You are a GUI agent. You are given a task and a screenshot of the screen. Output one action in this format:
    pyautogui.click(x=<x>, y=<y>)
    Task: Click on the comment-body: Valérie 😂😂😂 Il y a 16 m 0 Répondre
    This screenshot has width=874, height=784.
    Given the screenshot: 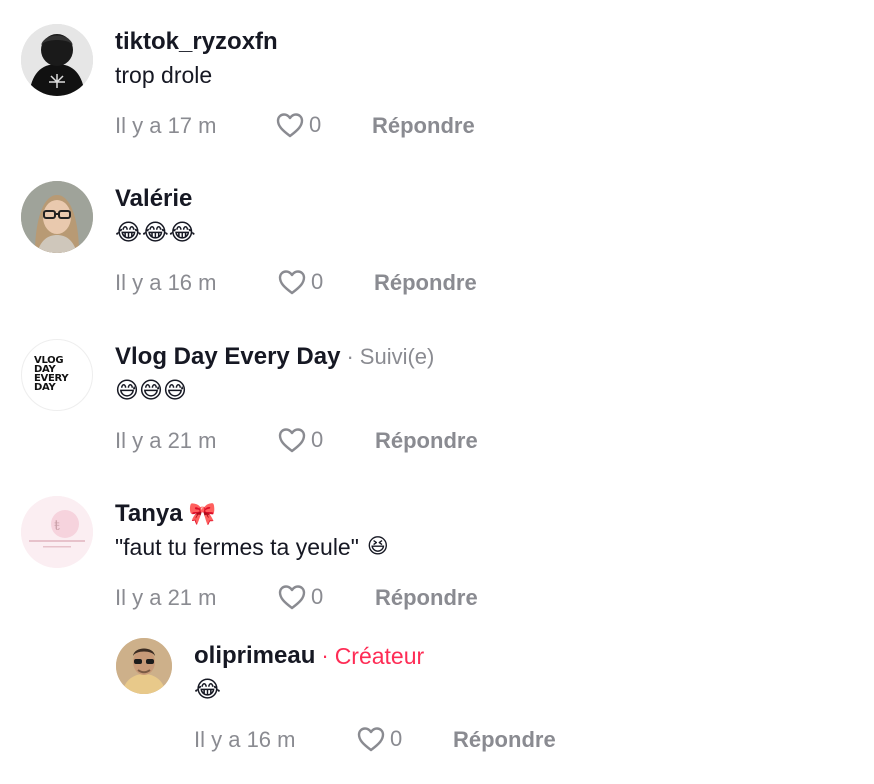 What is the action you would take?
    pyautogui.click(x=296, y=239)
    